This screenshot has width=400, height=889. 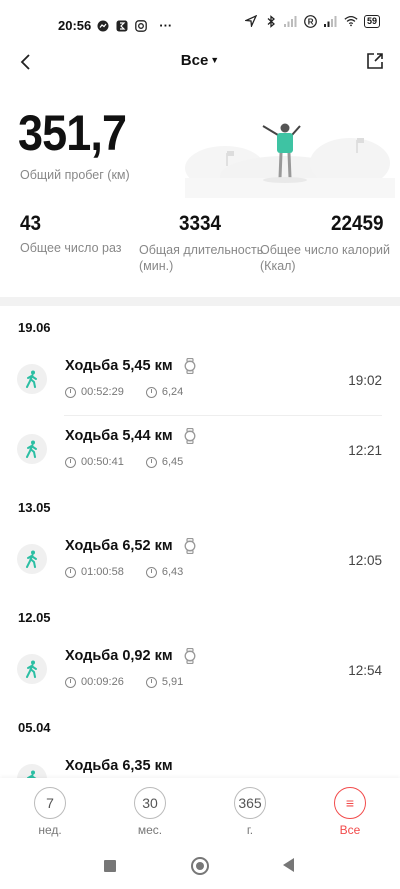 I want to click on stat-duration: 3334 Общая длительность (мин.), so click(x=201, y=243).